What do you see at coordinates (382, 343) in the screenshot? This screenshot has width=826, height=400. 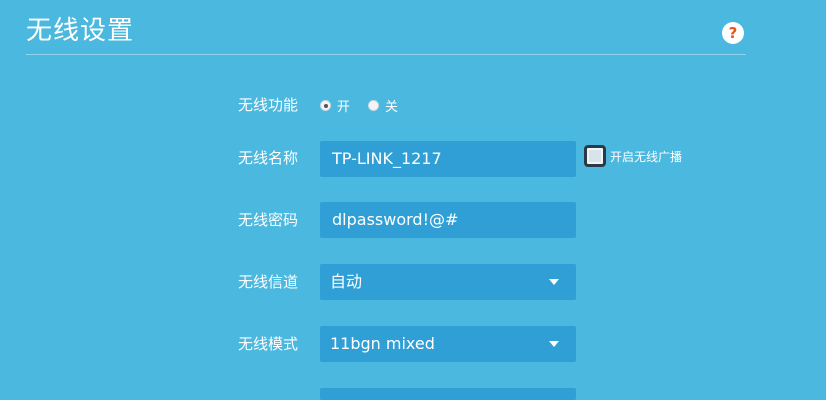 I see `mode-value: 11bgn mixed` at bounding box center [382, 343].